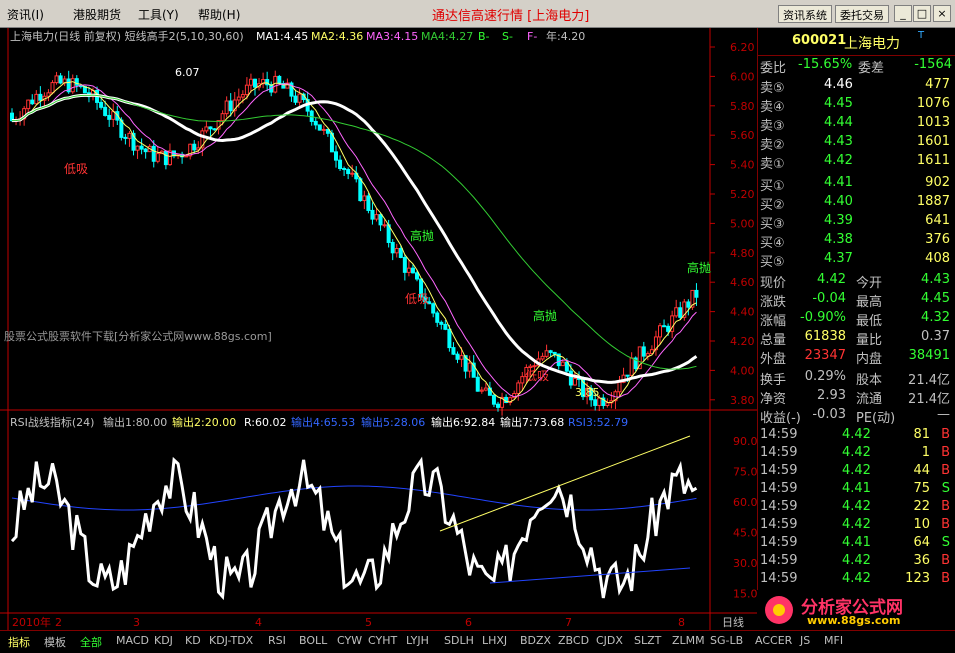 The height and width of the screenshot is (653, 955). I want to click on menu-help: 帮助(H), so click(219, 14).